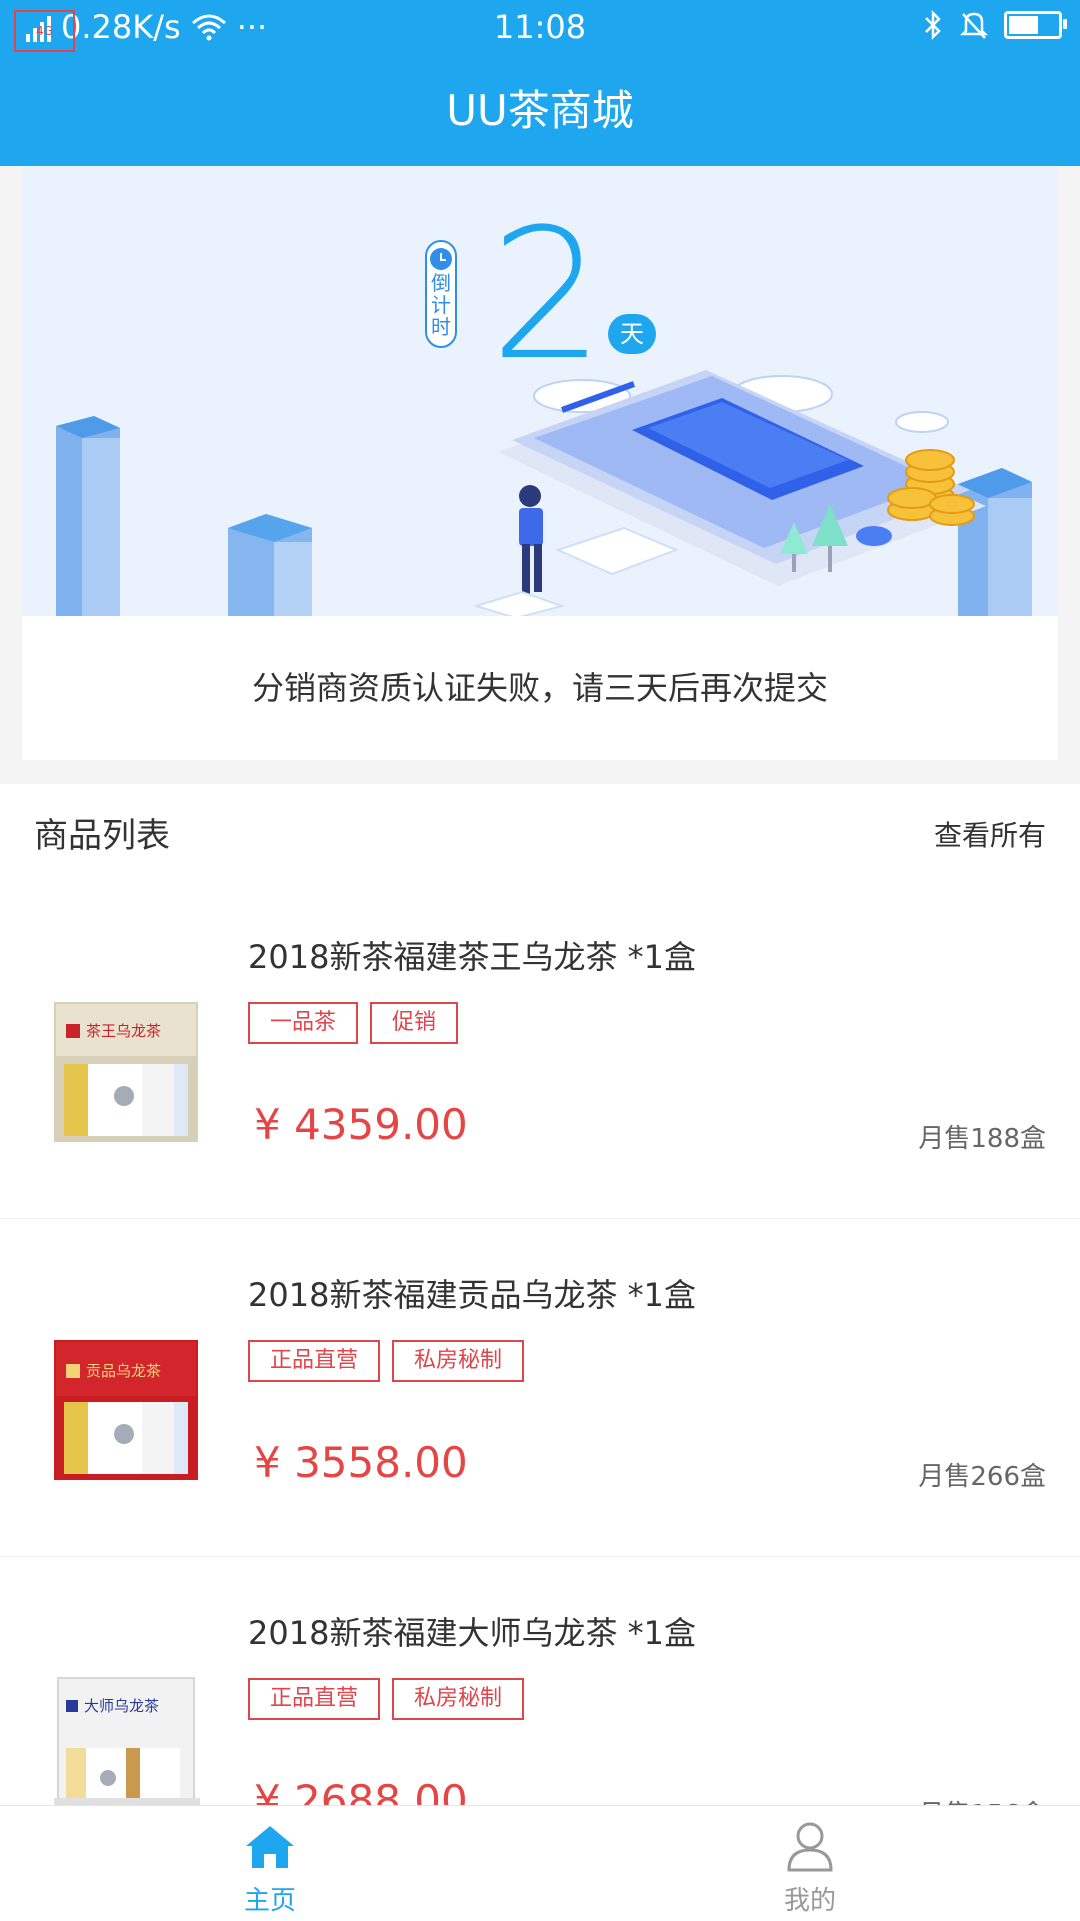 Image resolution: width=1080 pixels, height=1921 pixels. I want to click on monthly-sales: 月售266盒, so click(982, 1477).